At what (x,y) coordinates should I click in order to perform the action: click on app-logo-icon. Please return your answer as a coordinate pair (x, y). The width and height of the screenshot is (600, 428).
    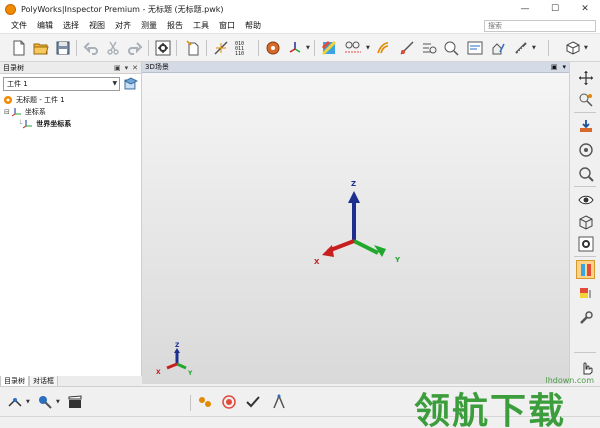
    Looking at the image, I should click on (10, 9).